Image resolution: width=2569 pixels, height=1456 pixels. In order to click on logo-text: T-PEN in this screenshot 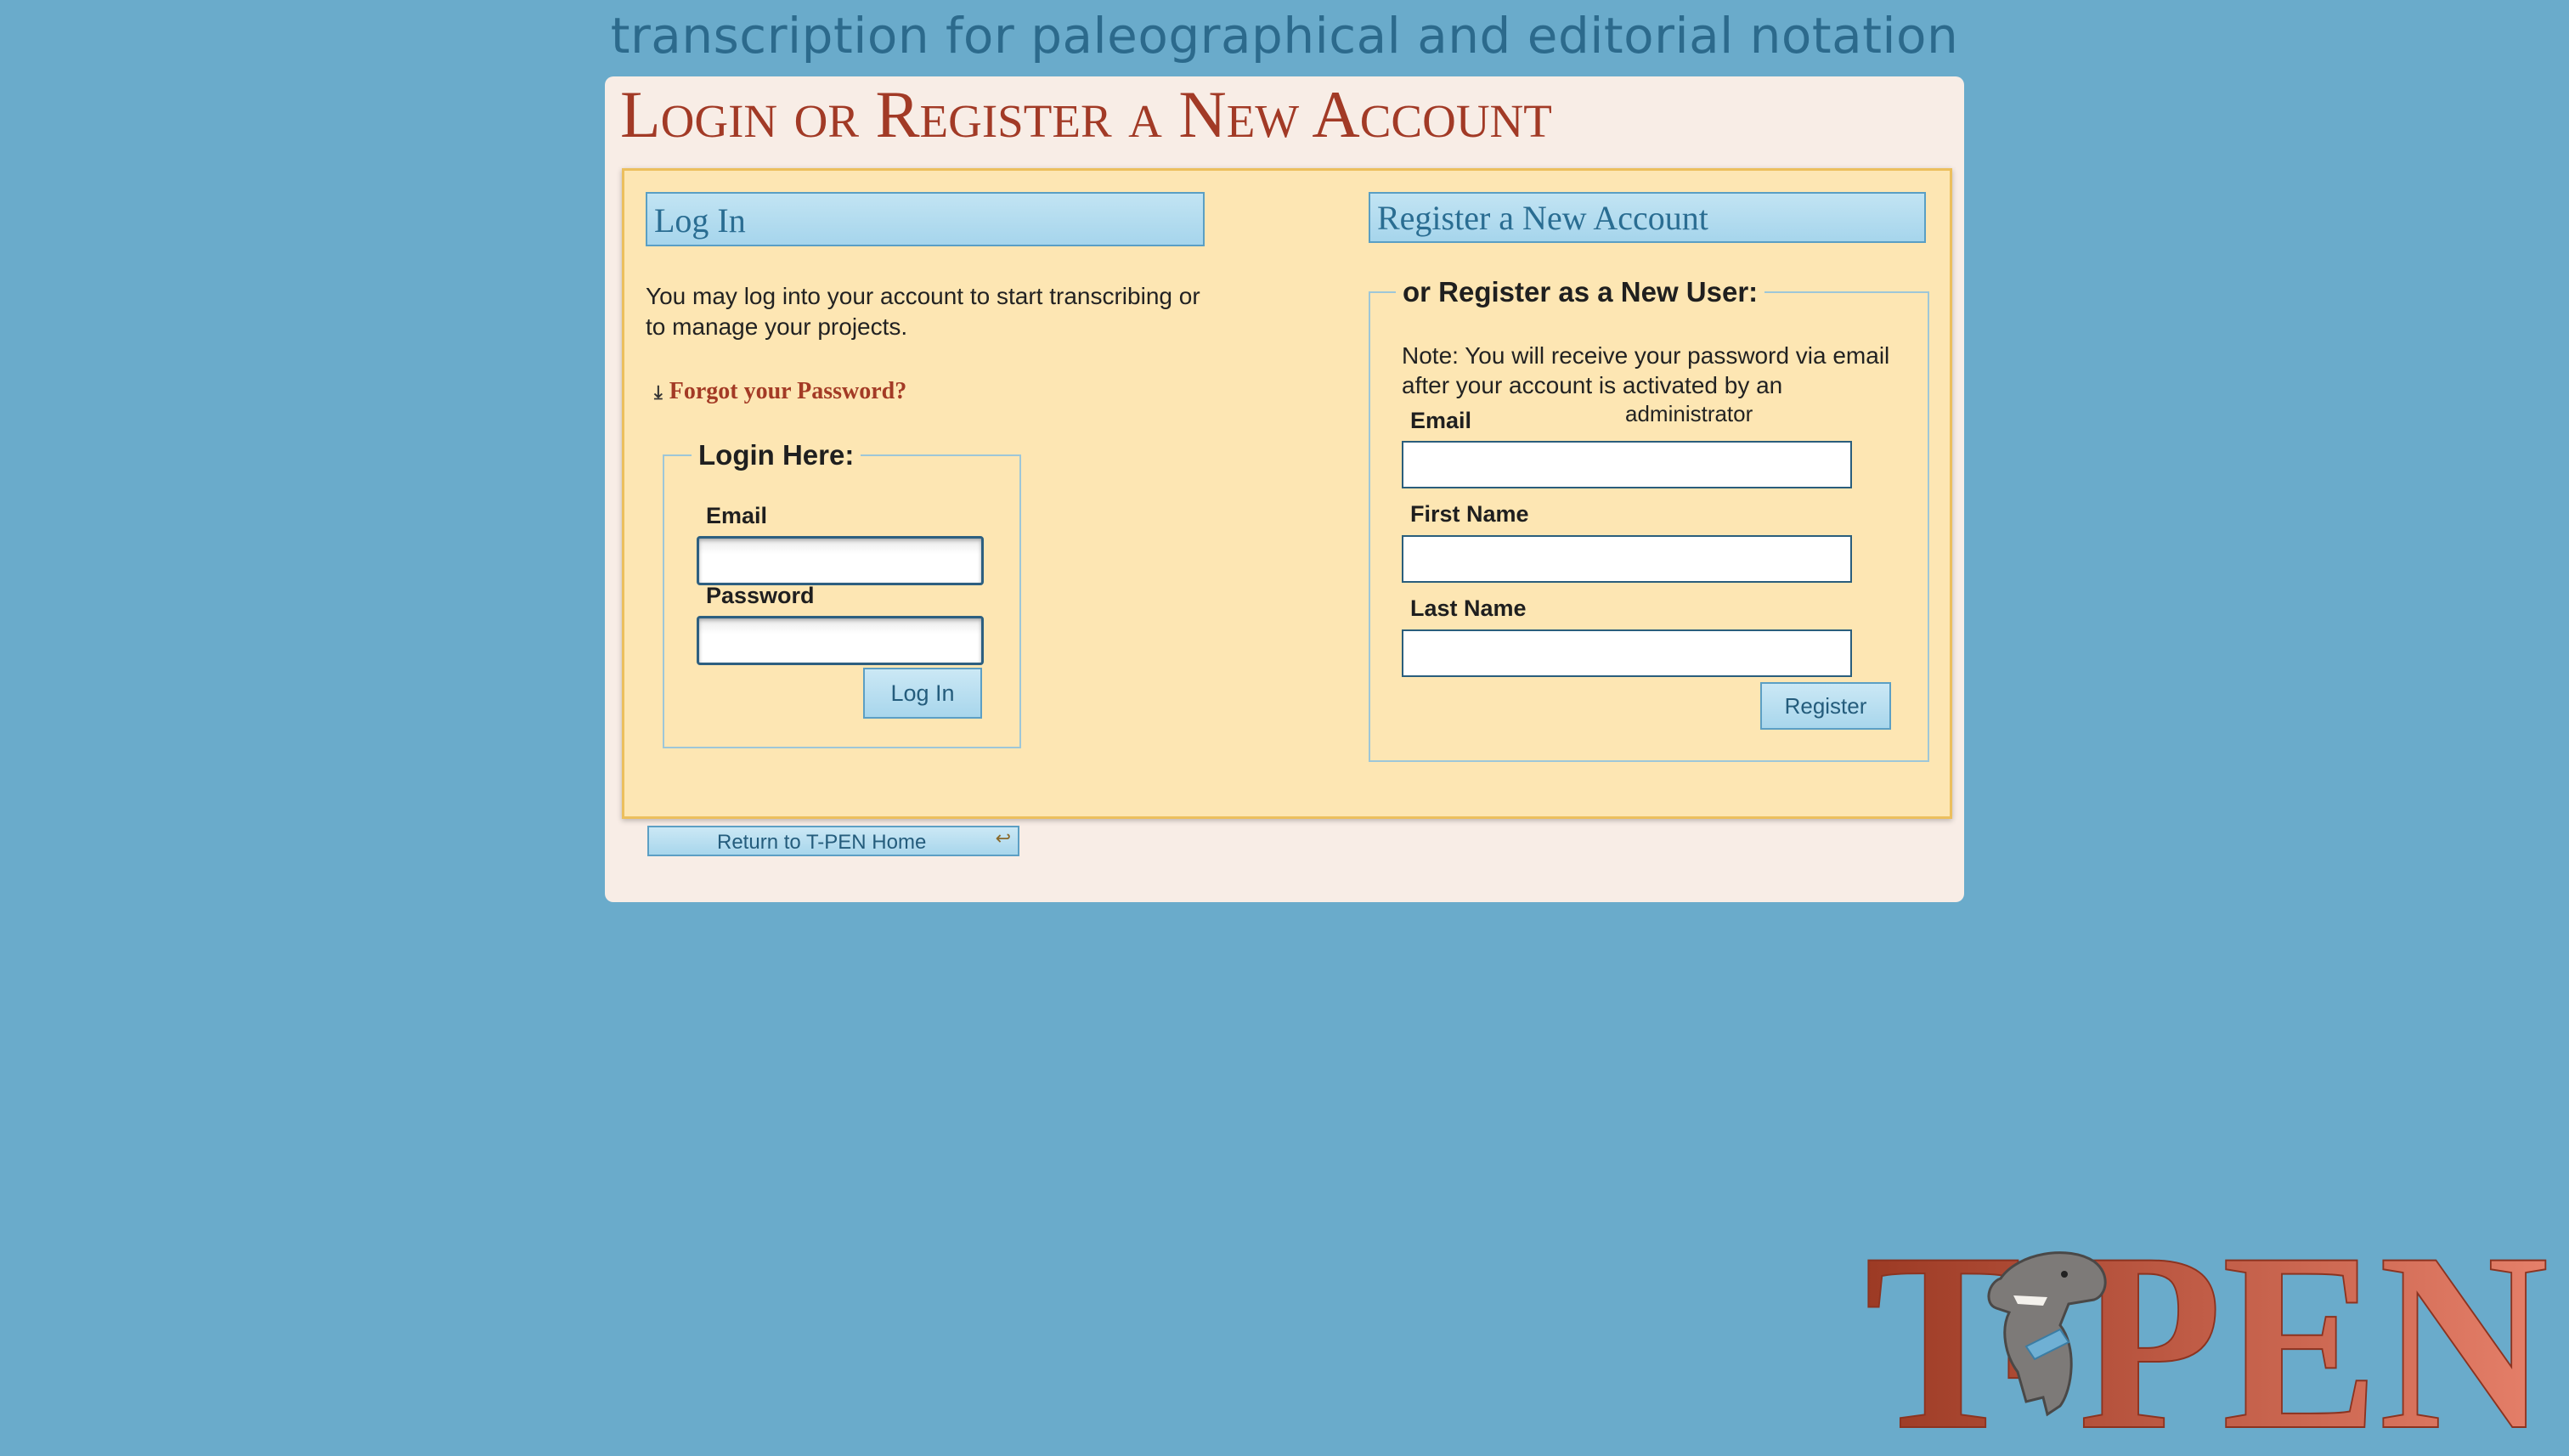, I will do `click(2207, 1340)`.